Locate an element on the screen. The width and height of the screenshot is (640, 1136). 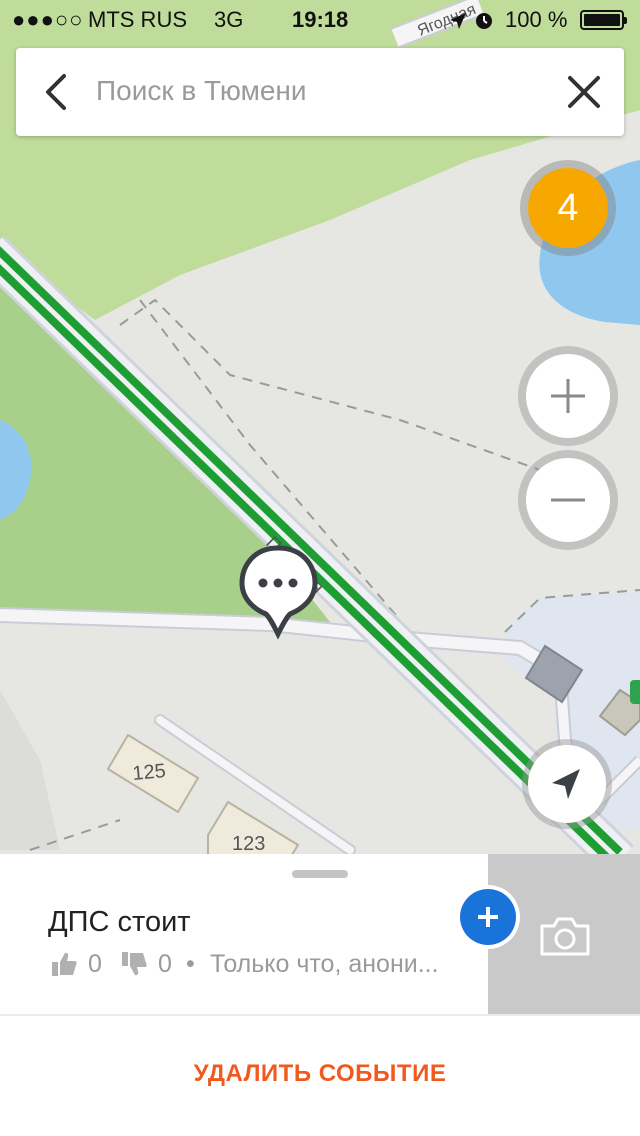
plus-icon is located at coordinates (488, 917).